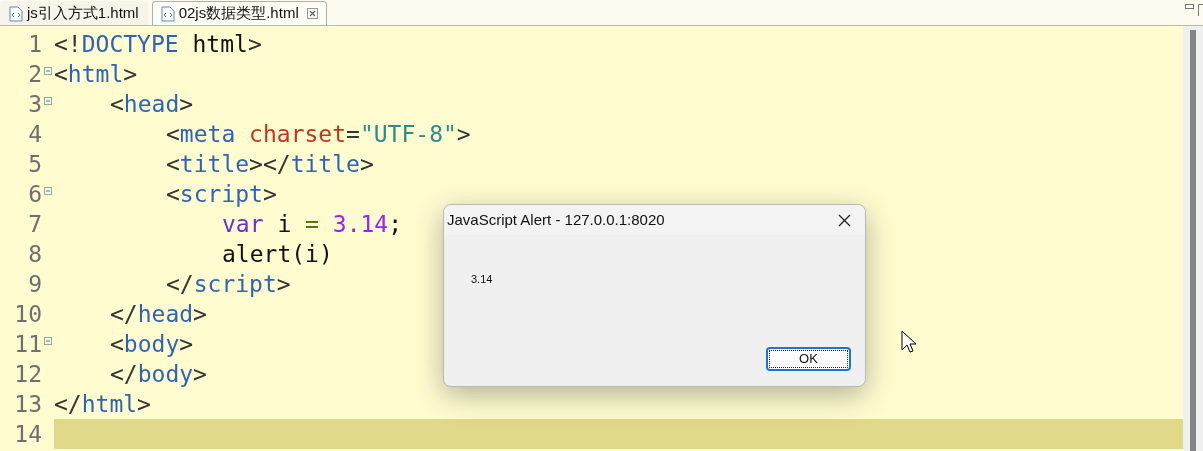  What do you see at coordinates (808, 359) in the screenshot?
I see `ok-button: OK` at bounding box center [808, 359].